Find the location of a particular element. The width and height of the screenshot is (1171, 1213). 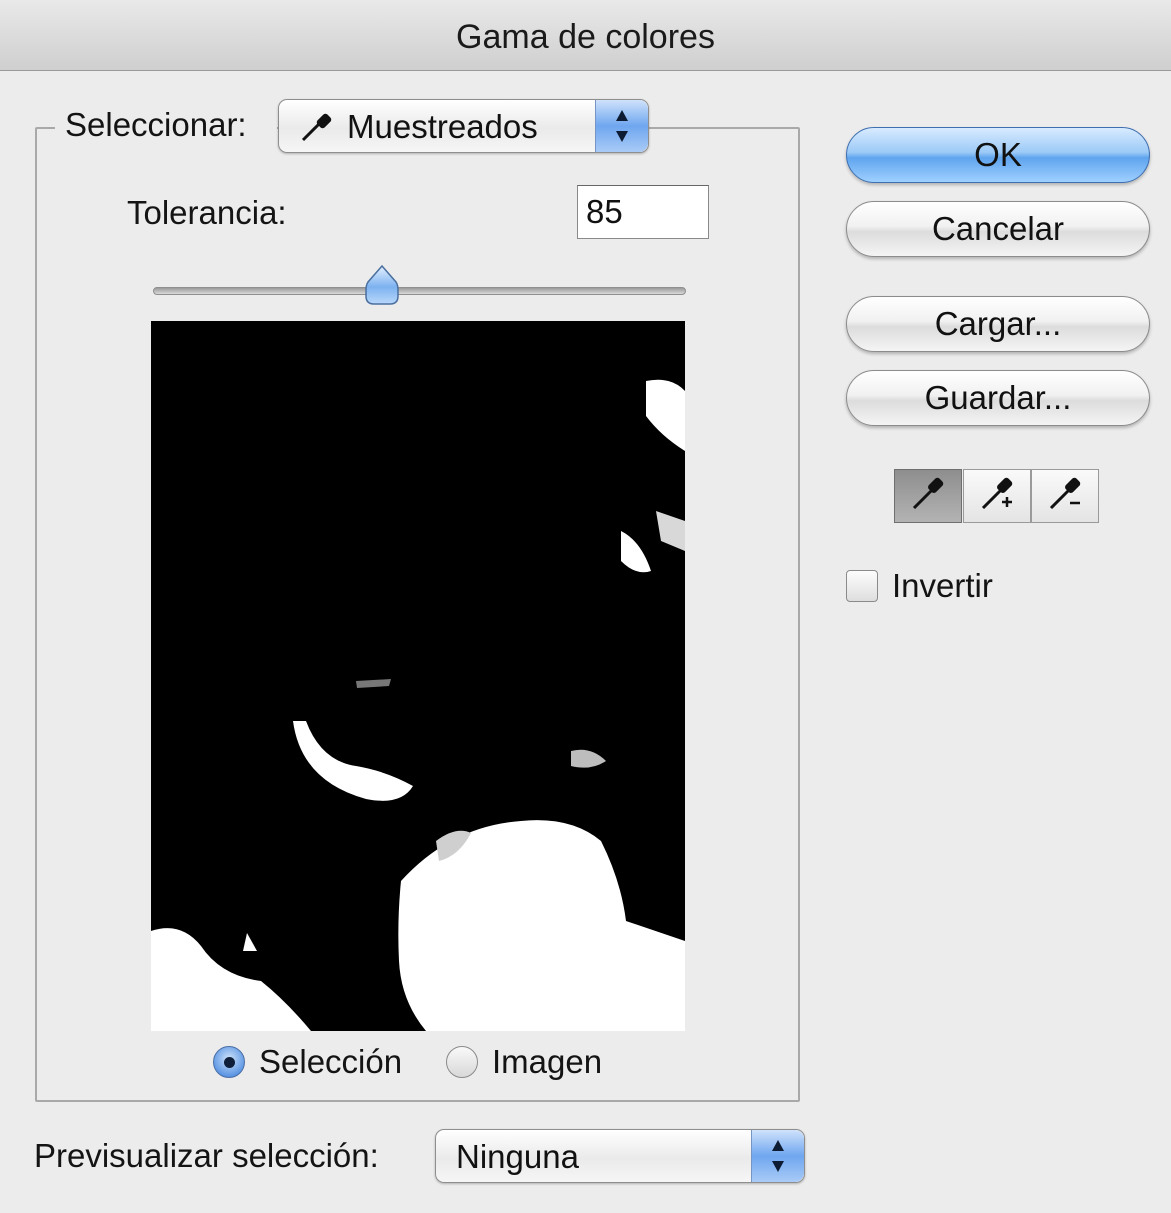

image-radio-label: Imagen is located at coordinates (547, 1062).